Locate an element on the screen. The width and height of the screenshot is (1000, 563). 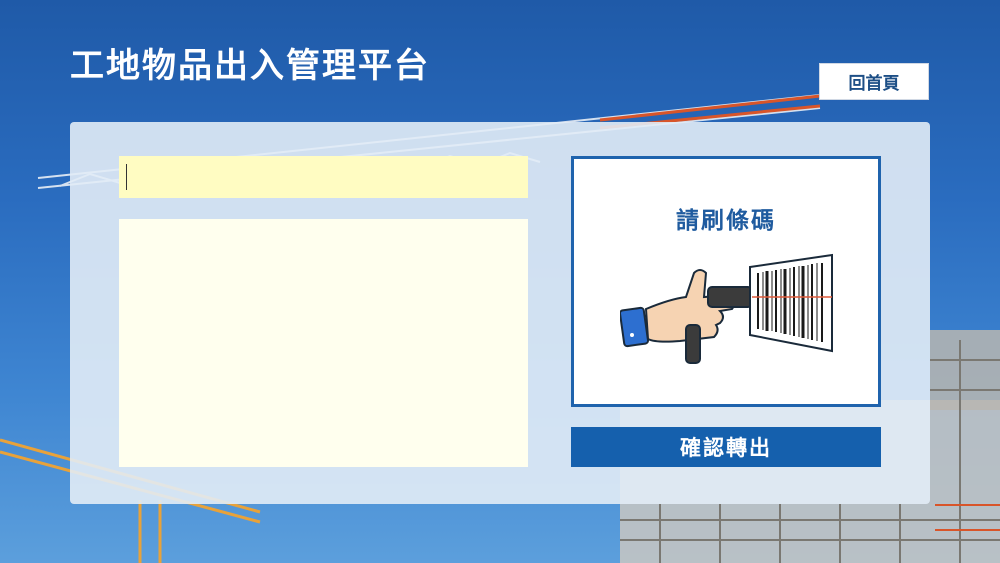
page-title: 工地物品出入管理平台 is located at coordinates (250, 66).